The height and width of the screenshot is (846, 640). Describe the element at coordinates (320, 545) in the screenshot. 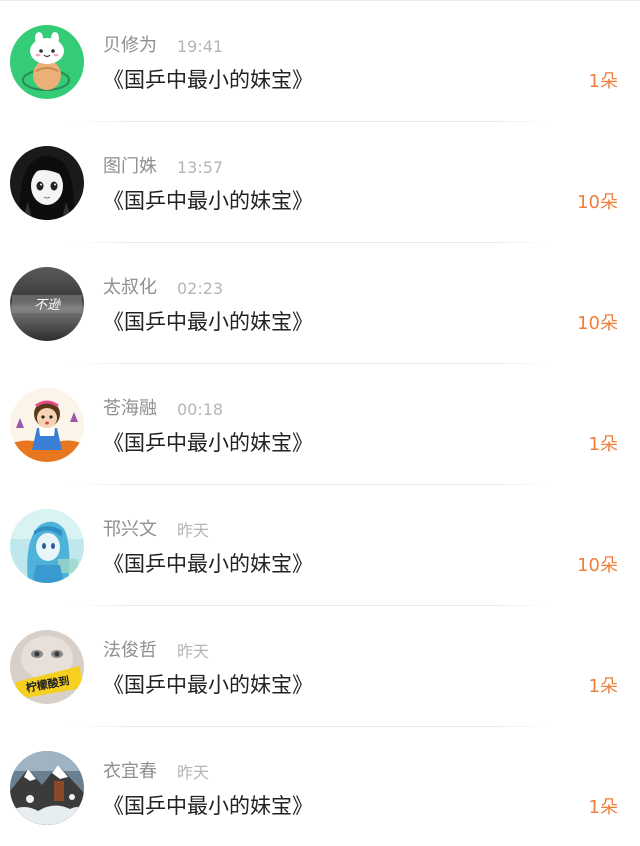

I see `list-item: 邗兴文 昨天 《国乒中最小的妹宝》 10朵` at that location.